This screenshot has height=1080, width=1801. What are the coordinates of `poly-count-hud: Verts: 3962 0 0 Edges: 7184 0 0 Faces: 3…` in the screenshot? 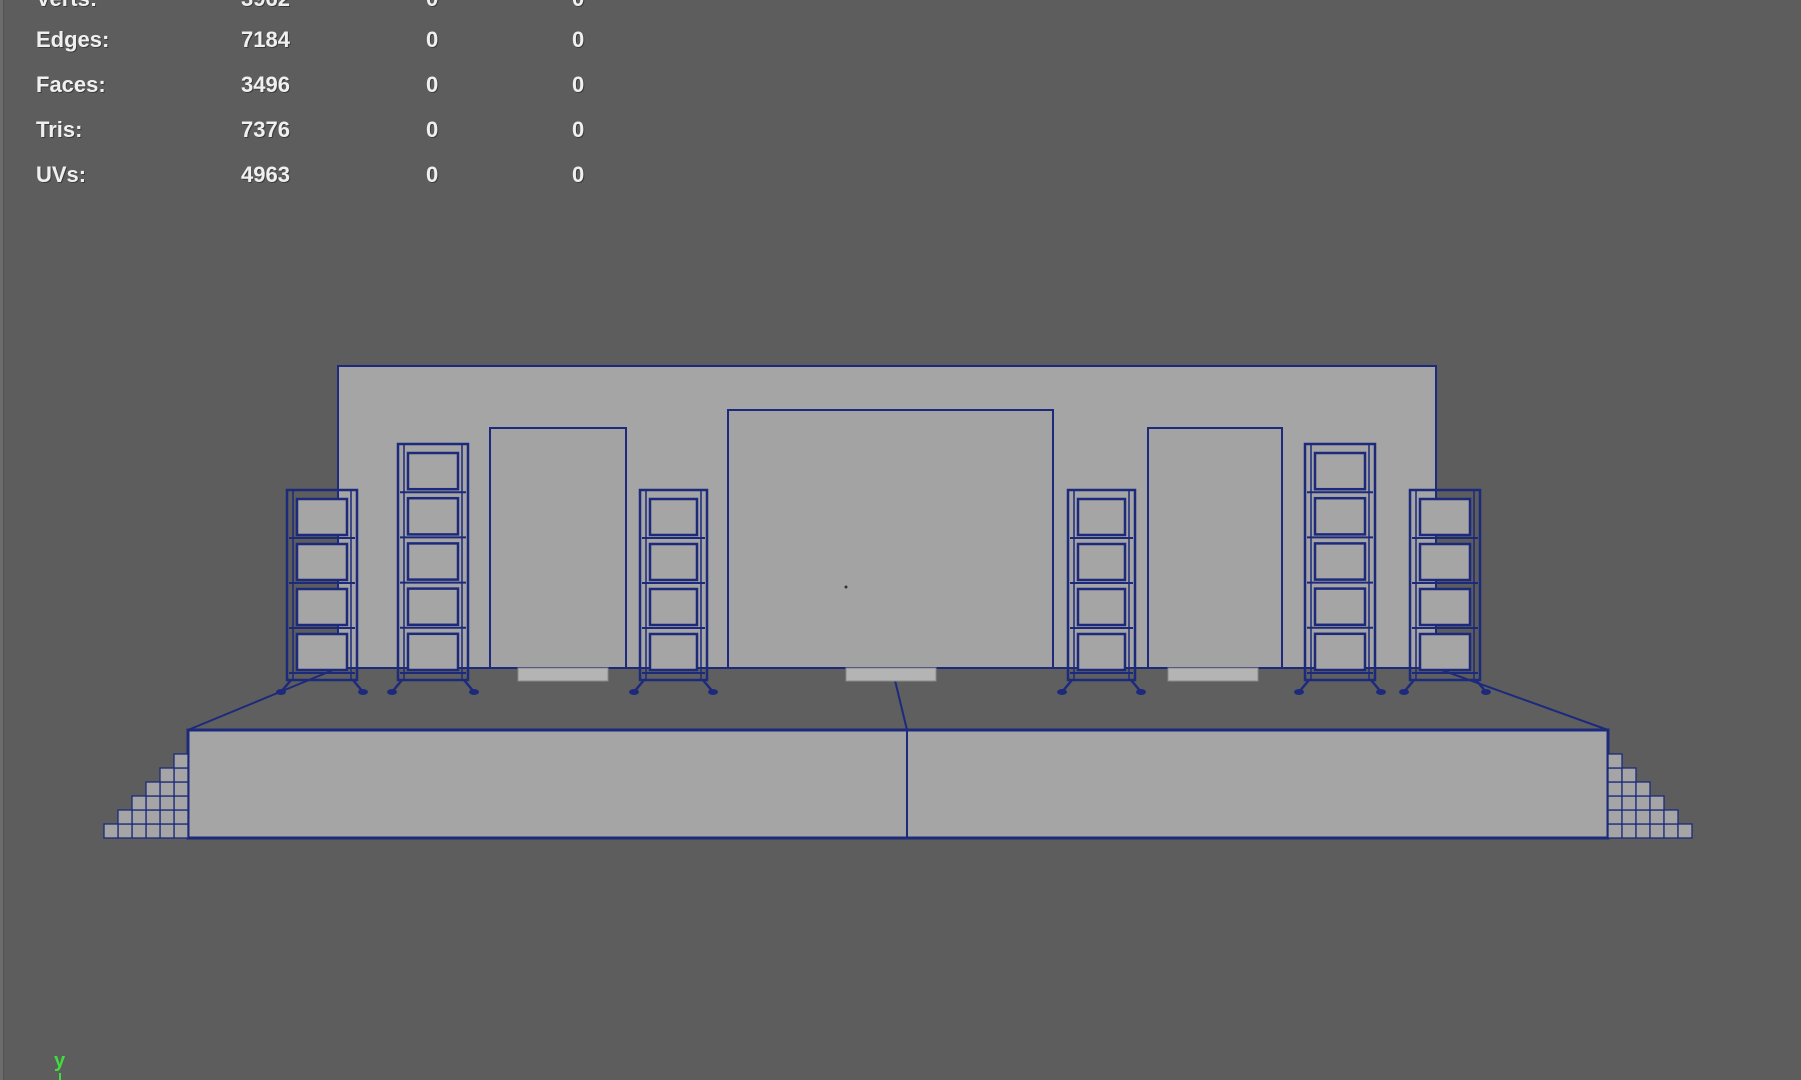 It's located at (320, 100).